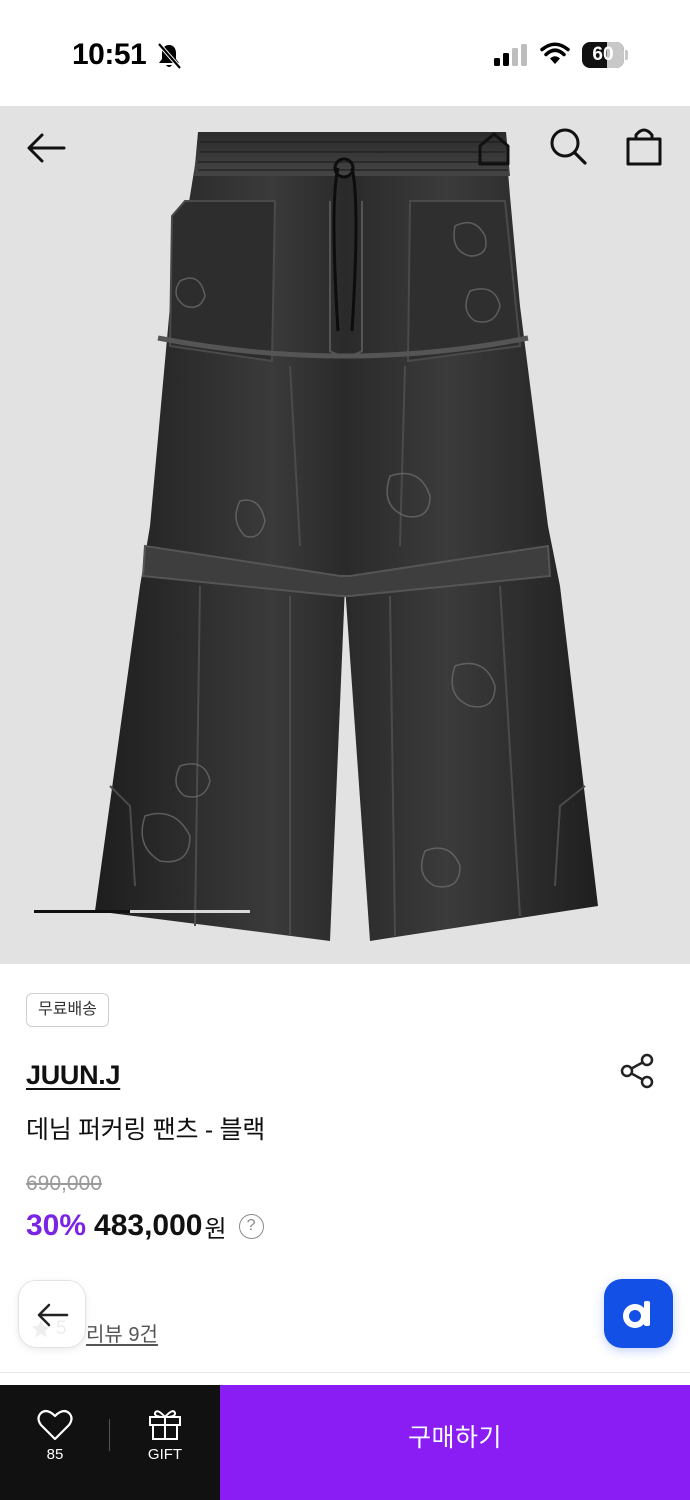  I want to click on wifi-icon, so click(555, 53).